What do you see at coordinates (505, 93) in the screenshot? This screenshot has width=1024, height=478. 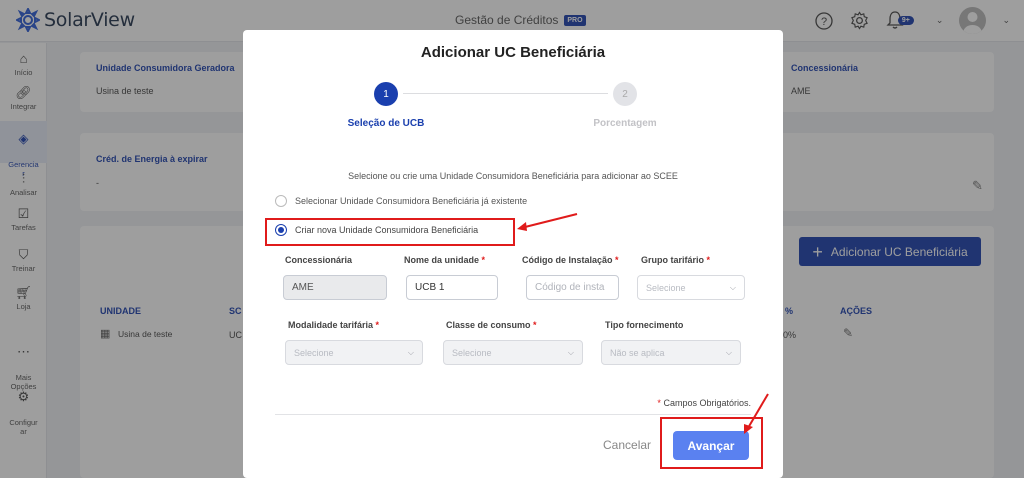 I see `stepper-line` at bounding box center [505, 93].